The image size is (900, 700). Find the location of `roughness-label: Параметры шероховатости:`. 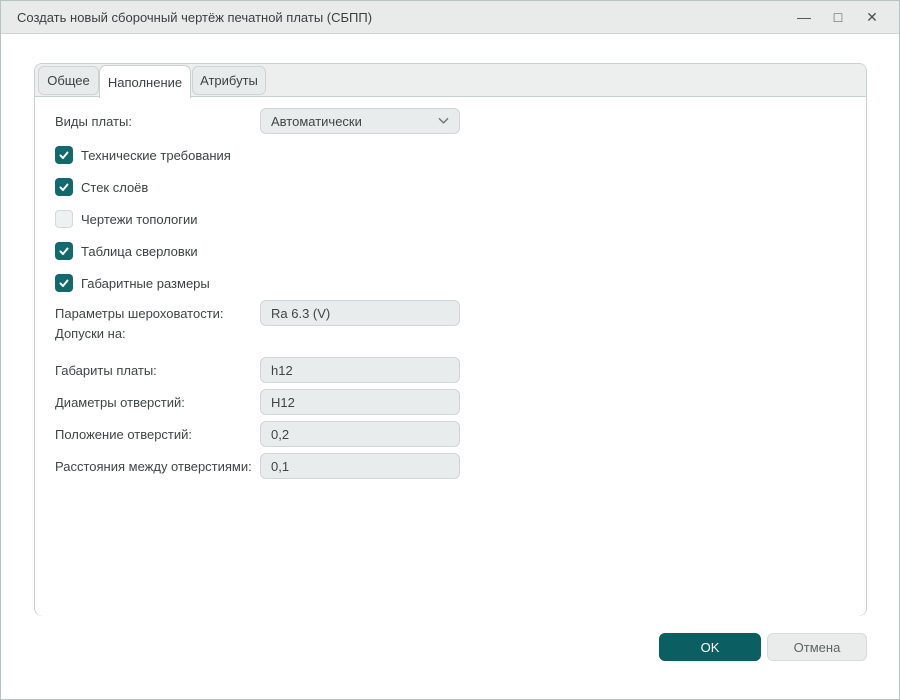

roughness-label: Параметры шероховатости: is located at coordinates (139, 313).